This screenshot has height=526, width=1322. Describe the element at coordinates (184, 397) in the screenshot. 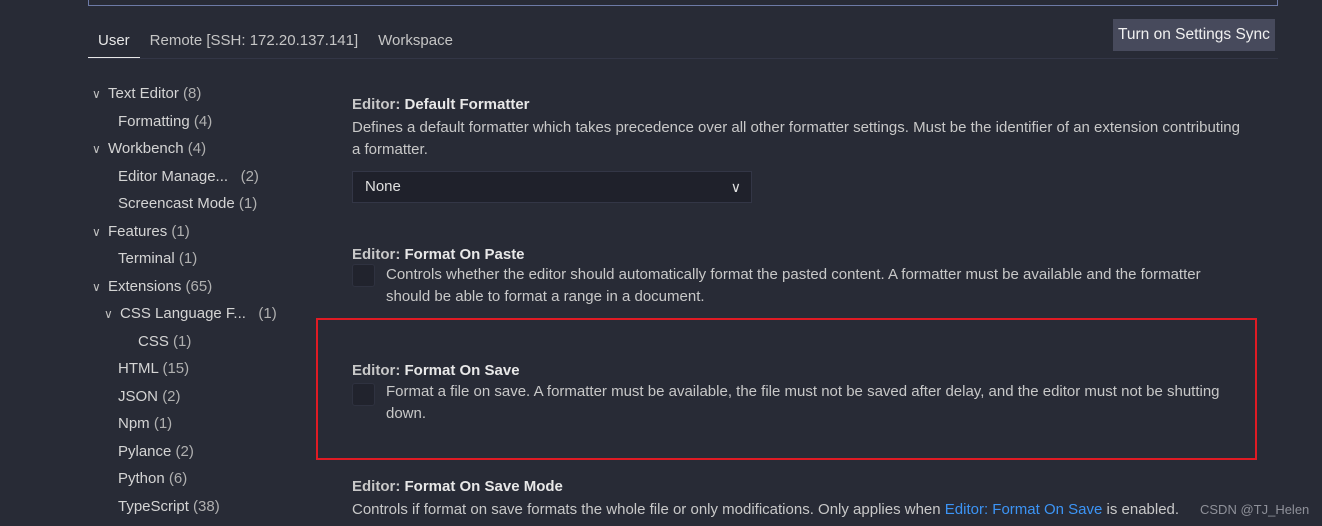

I see `toc-item: JSON (2)` at that location.